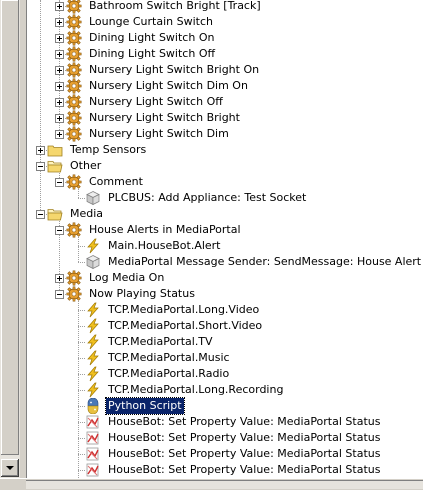 This screenshot has height=490, width=423. What do you see at coordinates (225, 38) in the screenshot?
I see `tree-item-dining-light-switch-on: Dining Light Switch On` at bounding box center [225, 38].